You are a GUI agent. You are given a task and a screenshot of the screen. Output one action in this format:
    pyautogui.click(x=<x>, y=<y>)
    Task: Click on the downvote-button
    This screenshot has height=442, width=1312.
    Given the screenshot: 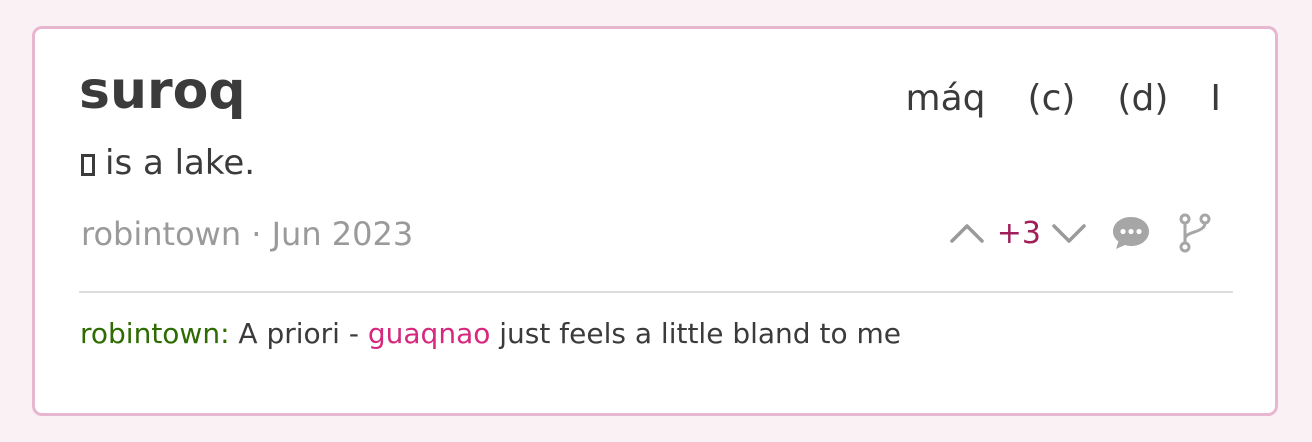 What is the action you would take?
    pyautogui.click(x=1069, y=233)
    